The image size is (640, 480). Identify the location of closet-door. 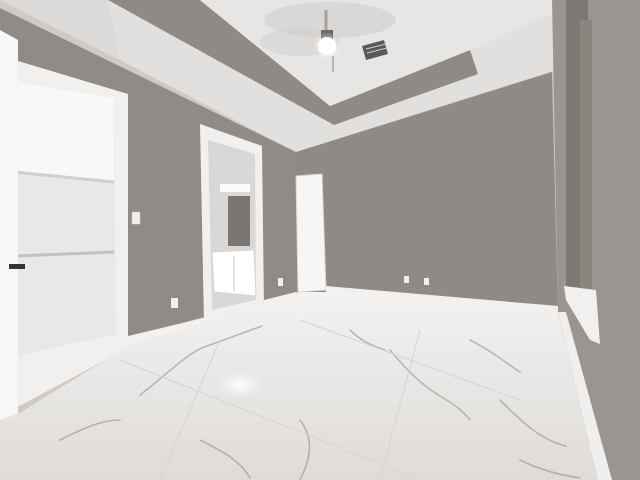
(9, 225).